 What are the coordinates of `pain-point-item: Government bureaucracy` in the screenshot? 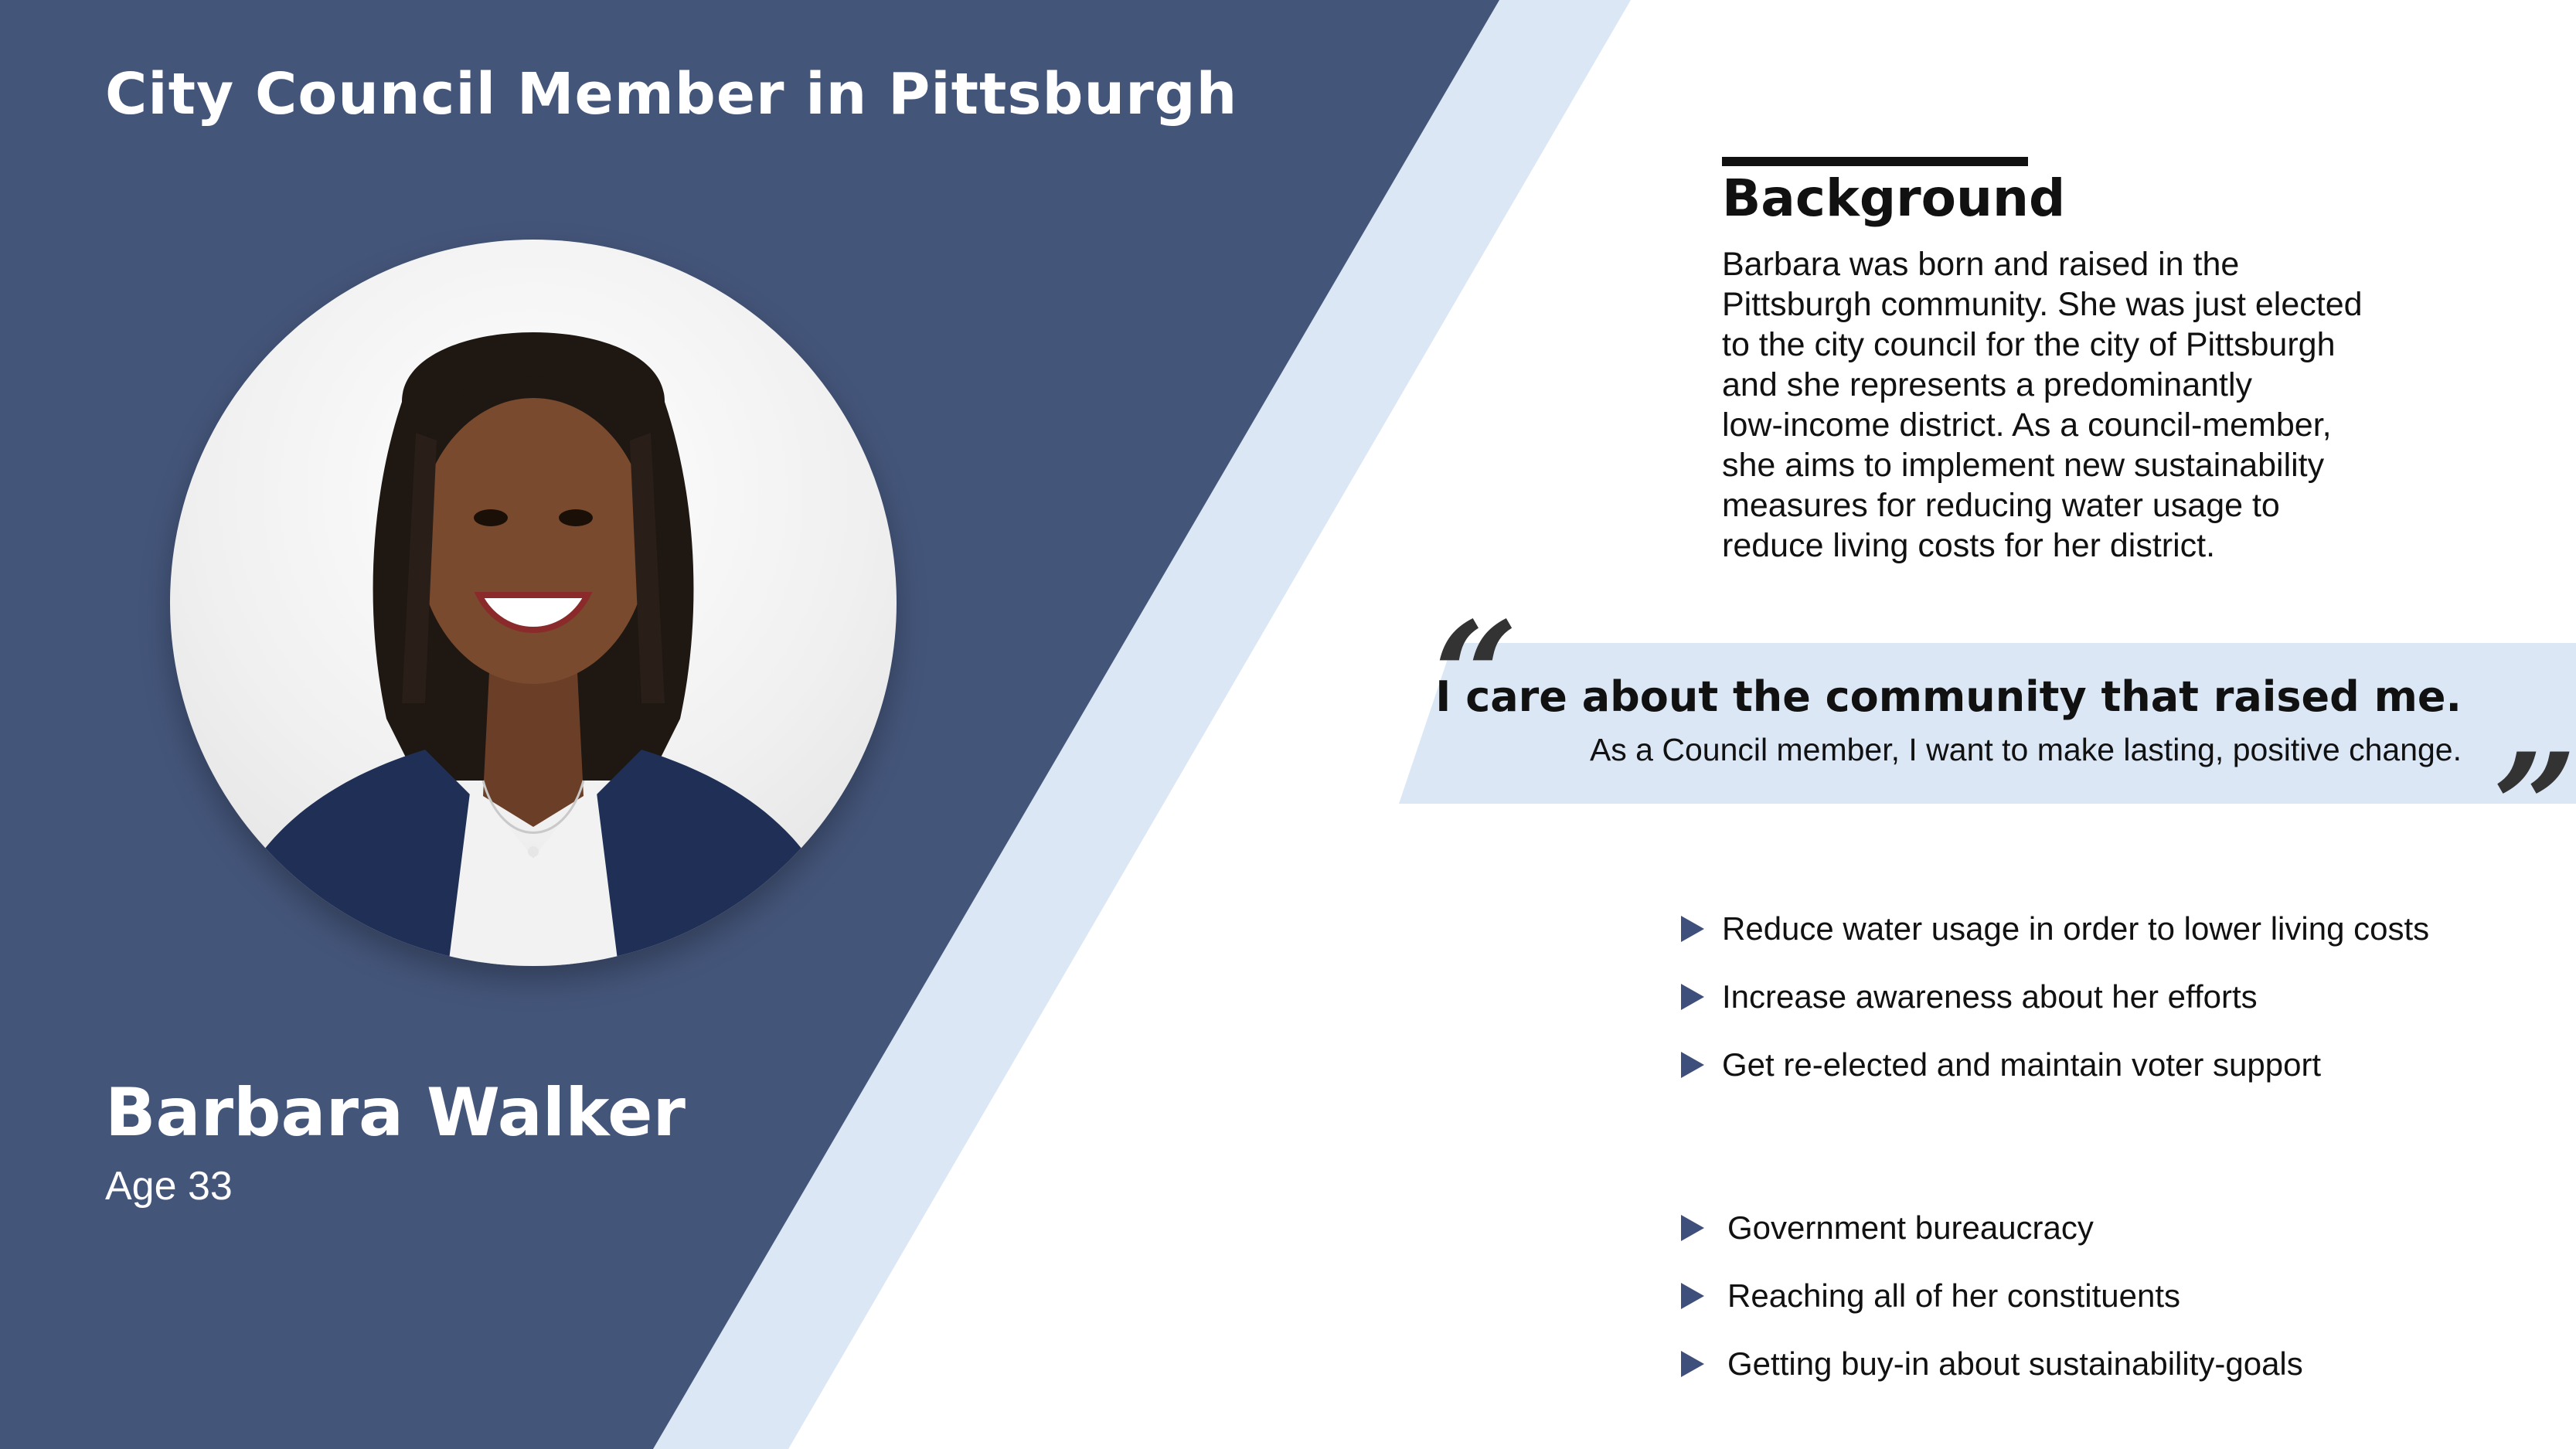 It's located at (1992, 1228).